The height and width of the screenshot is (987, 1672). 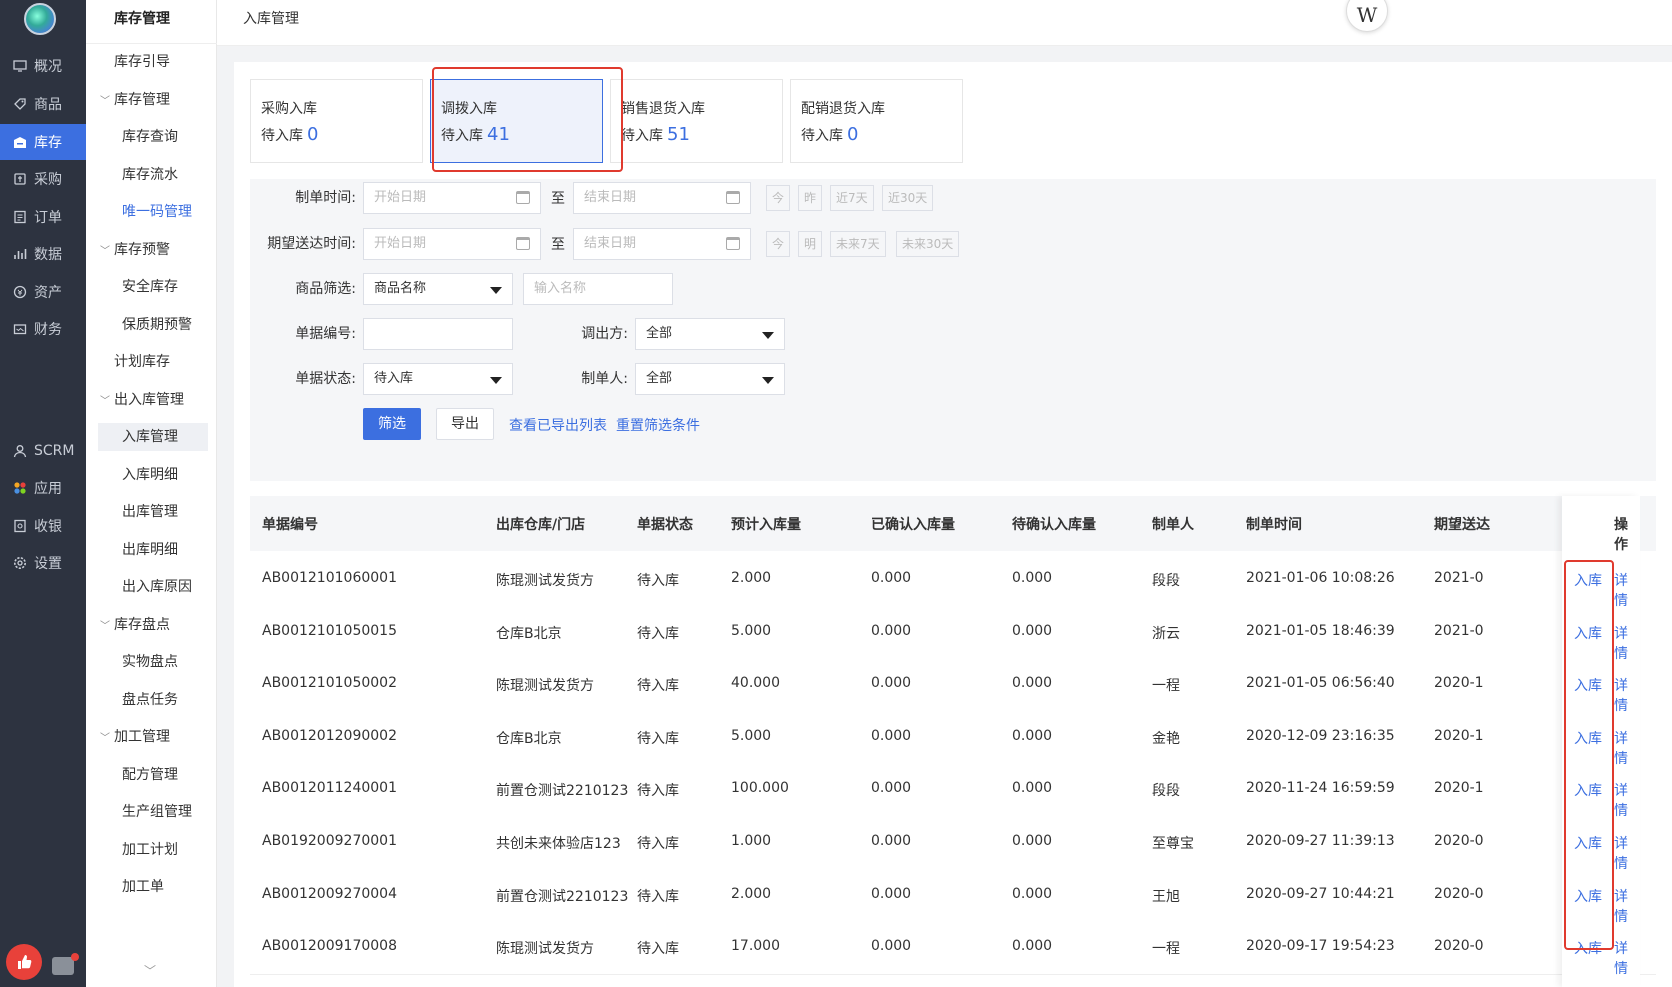 What do you see at coordinates (662, 244) in the screenshot?
I see `expect-end-date: 结束日期` at bounding box center [662, 244].